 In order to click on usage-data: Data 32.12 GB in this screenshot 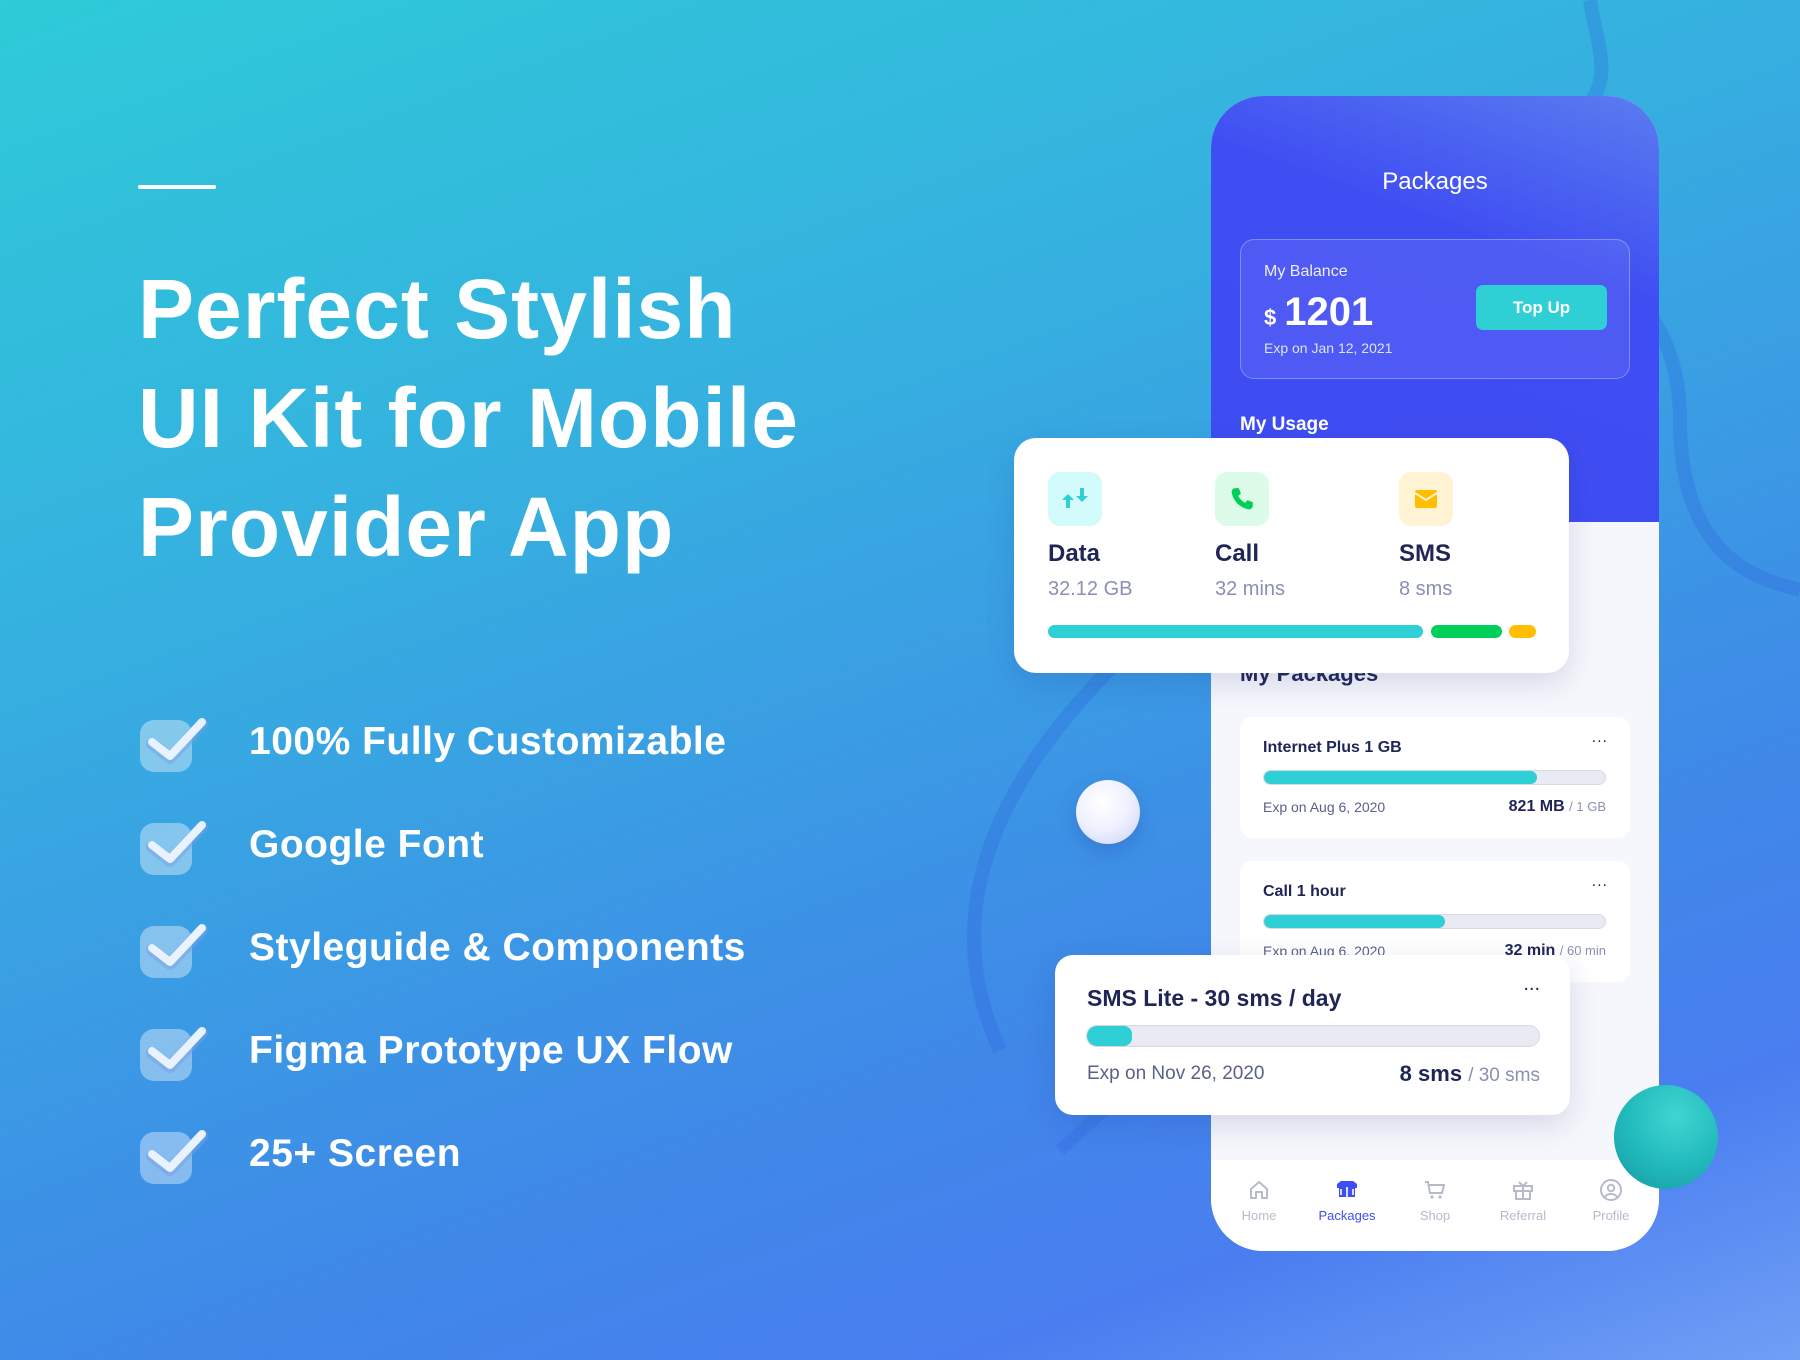, I will do `click(1090, 536)`.